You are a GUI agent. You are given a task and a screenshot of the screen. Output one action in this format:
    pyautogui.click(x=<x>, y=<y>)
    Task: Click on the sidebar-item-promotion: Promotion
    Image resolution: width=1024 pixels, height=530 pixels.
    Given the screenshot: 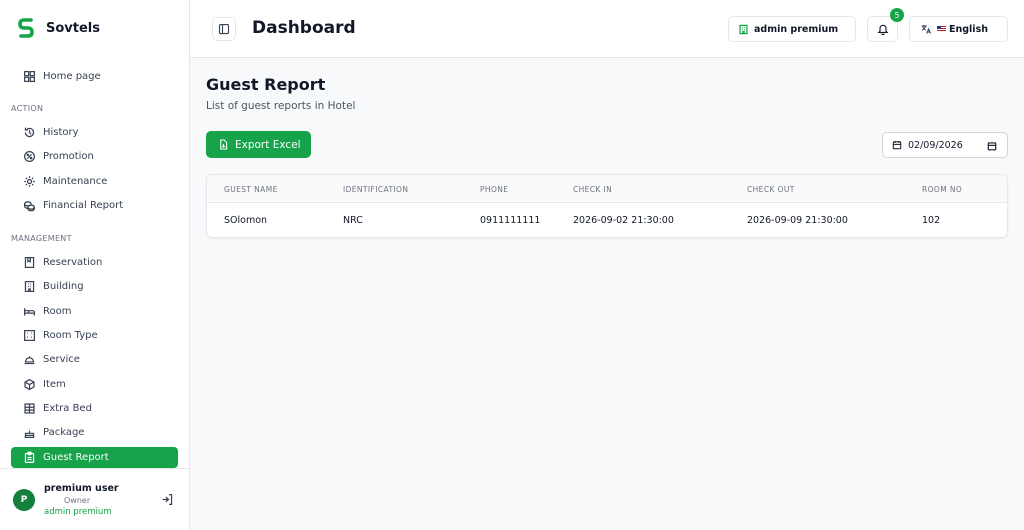 What is the action you would take?
    pyautogui.click(x=94, y=156)
    